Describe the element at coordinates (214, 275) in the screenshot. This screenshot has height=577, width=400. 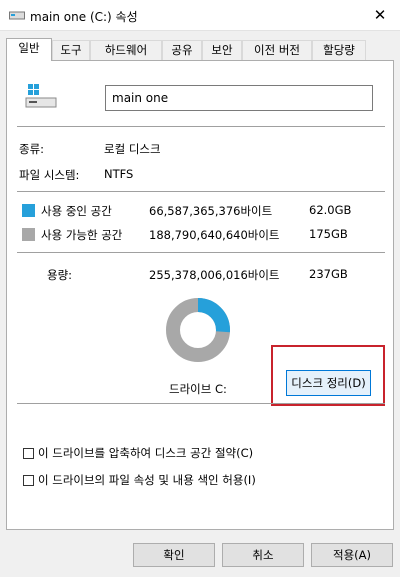
I see `capacity-bytes: 255,378,006,016바이트` at that location.